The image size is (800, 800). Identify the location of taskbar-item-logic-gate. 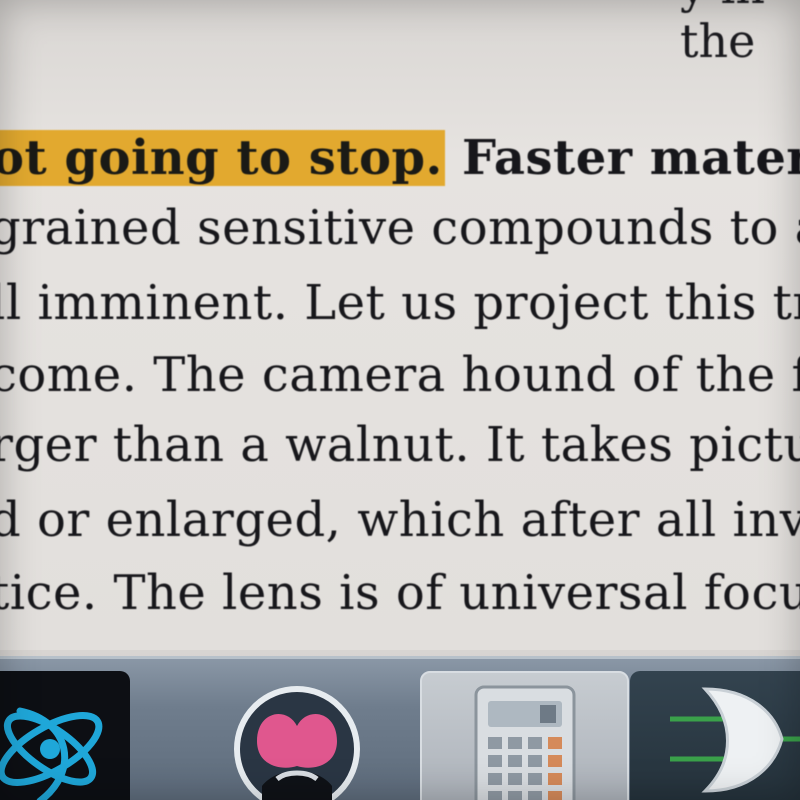
(715, 735).